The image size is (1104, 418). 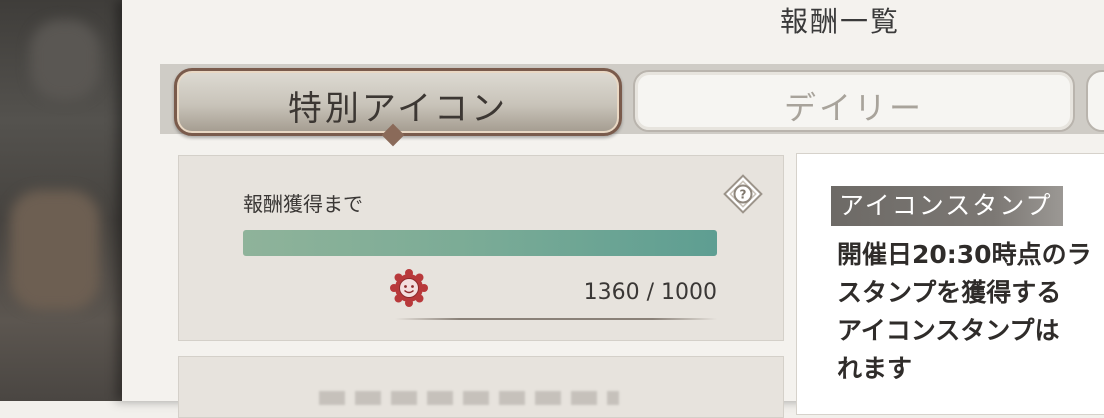 I want to click on background-scene, so click(x=61, y=200).